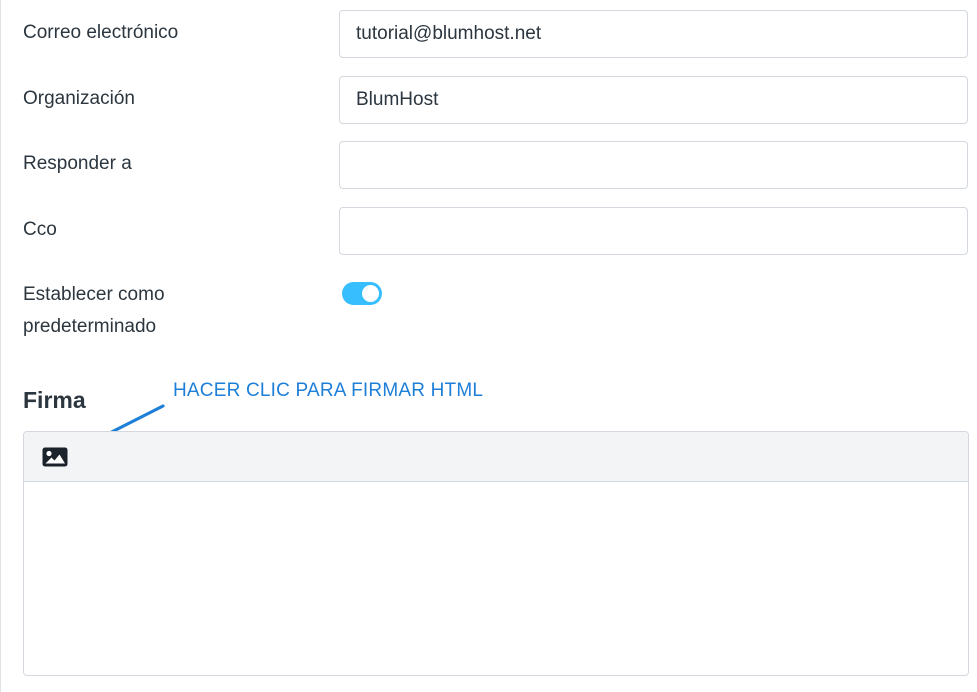 The height and width of the screenshot is (692, 977). I want to click on reply-to-input, so click(653, 165).